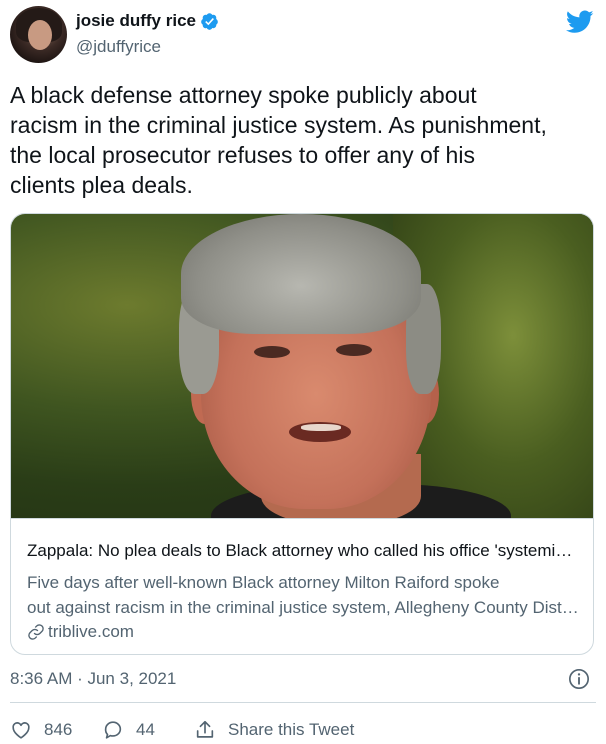 This screenshot has height=744, width=606. What do you see at coordinates (303, 702) in the screenshot?
I see `divider` at bounding box center [303, 702].